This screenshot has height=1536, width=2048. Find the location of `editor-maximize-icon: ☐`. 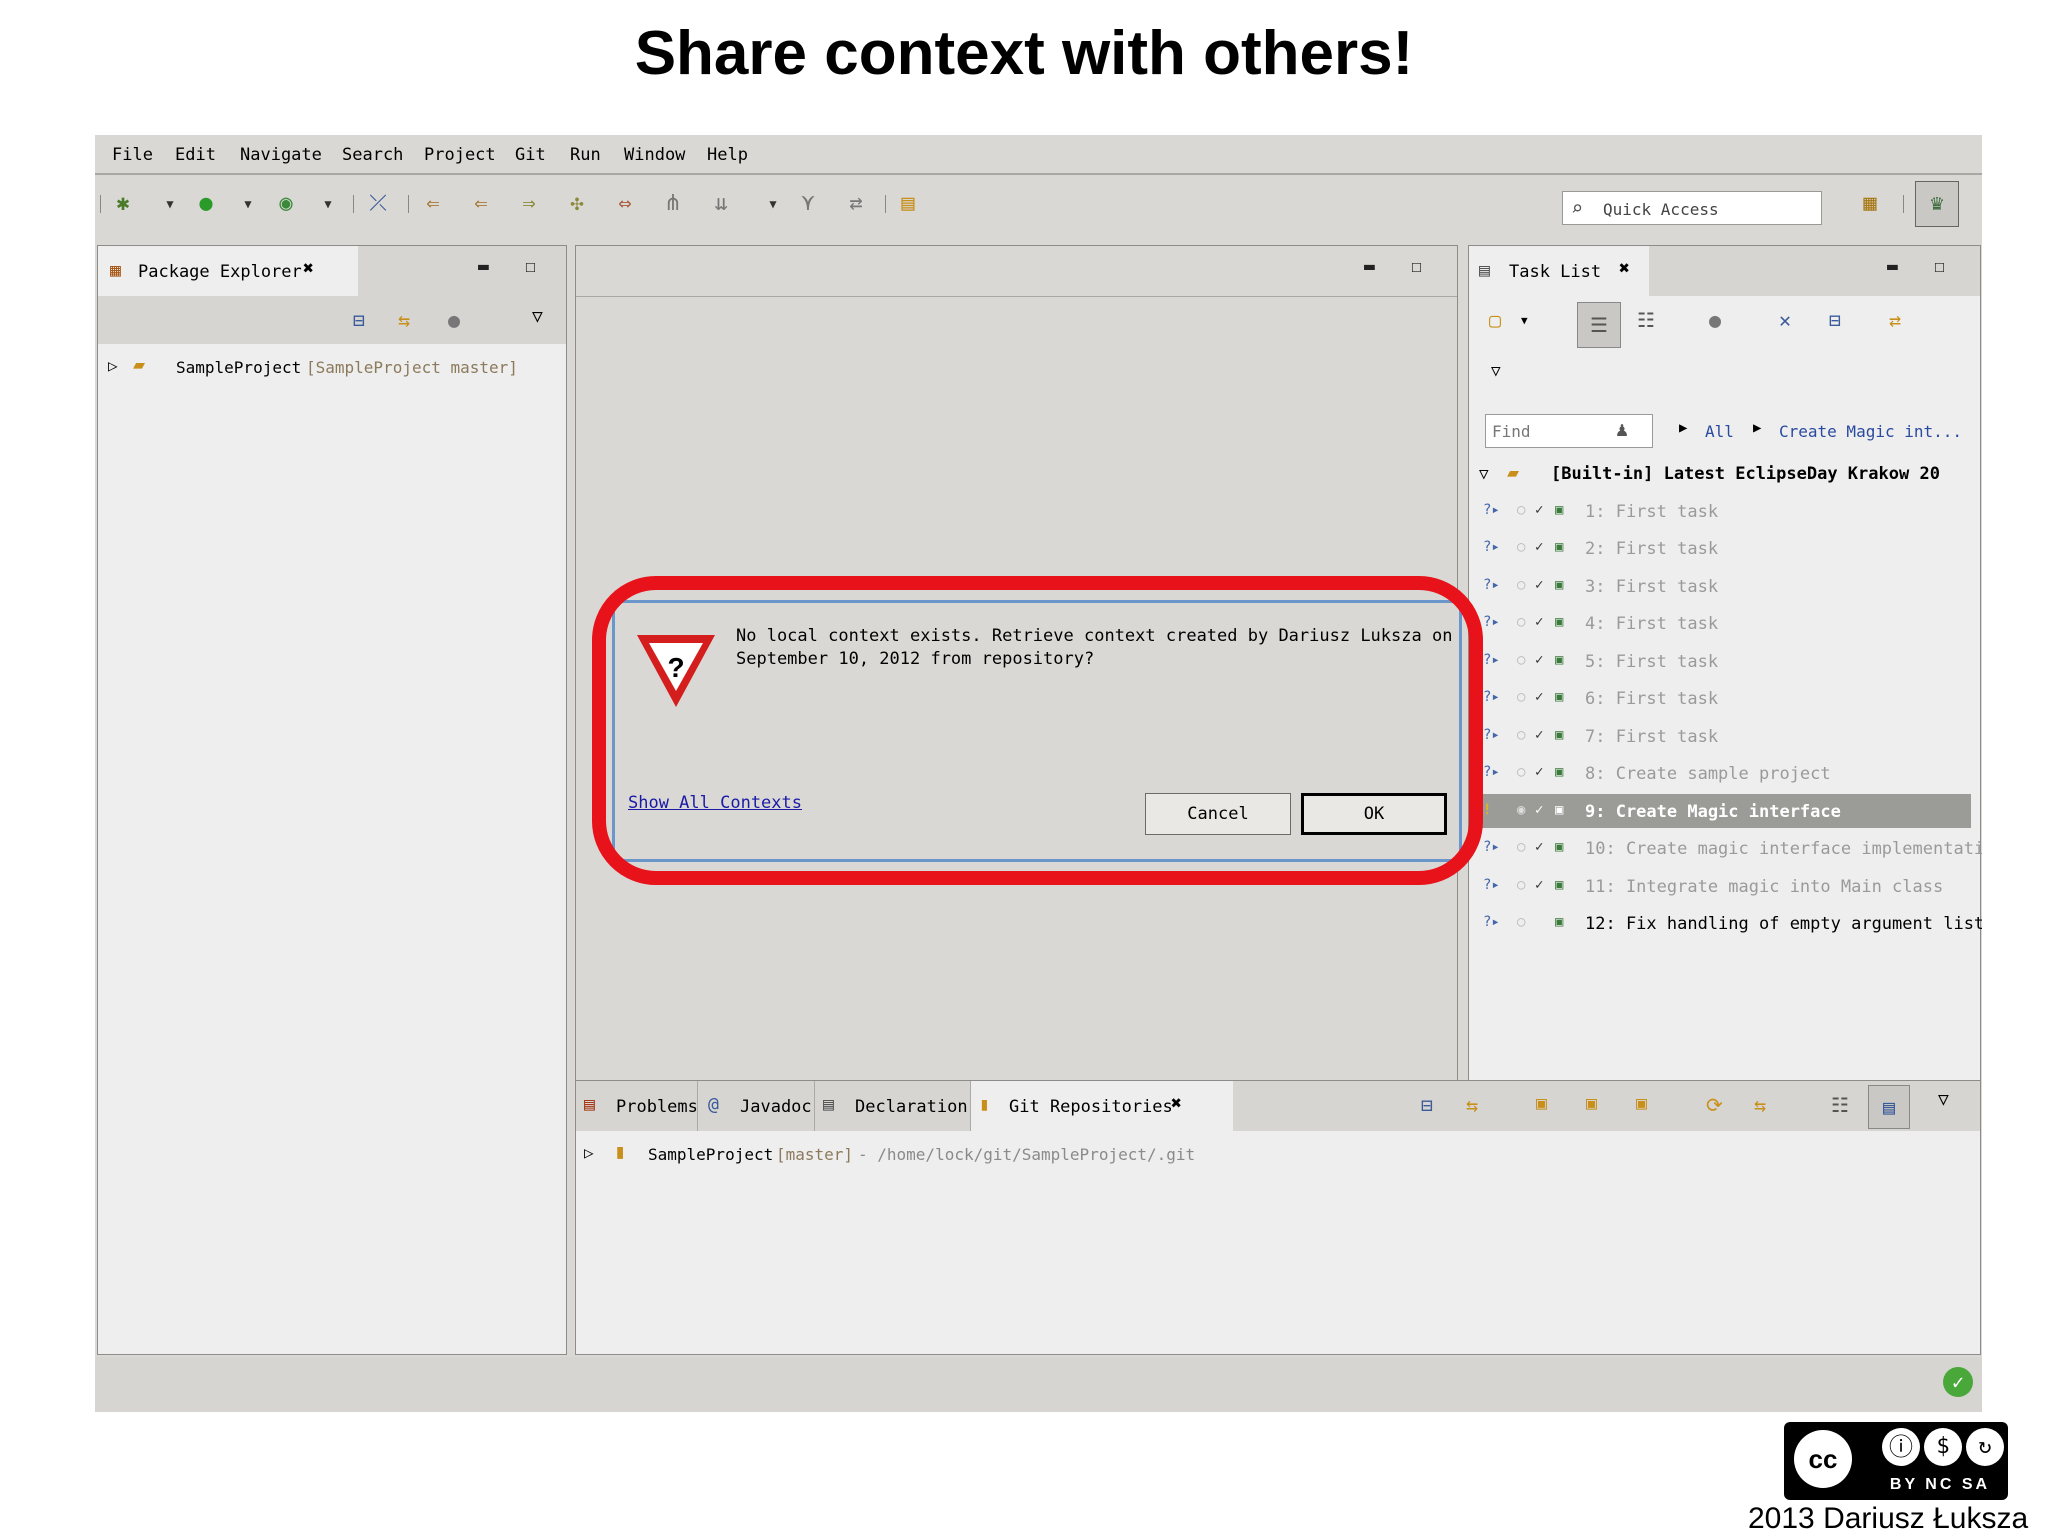

editor-maximize-icon: ☐ is located at coordinates (1416, 266).